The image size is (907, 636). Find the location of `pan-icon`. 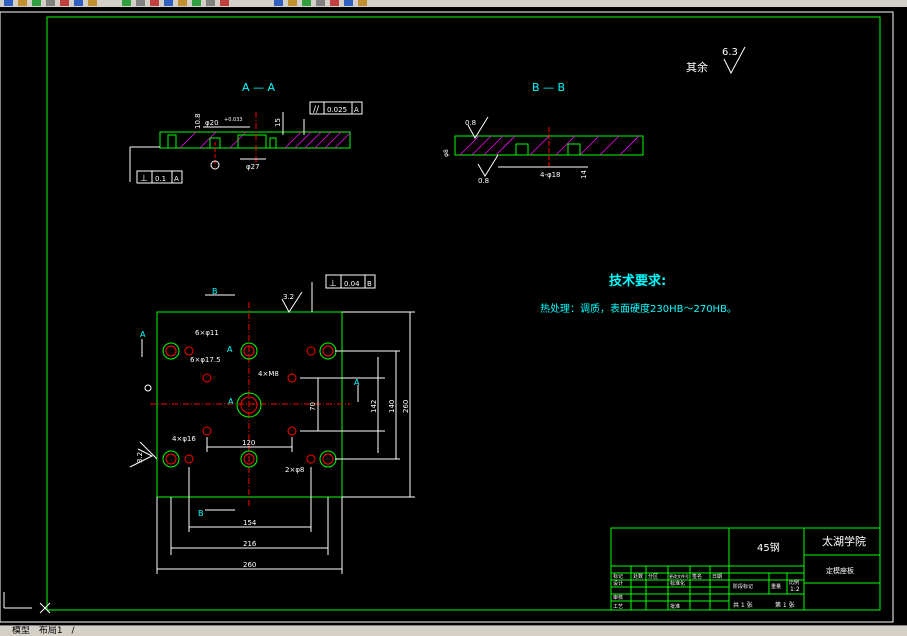

pan-icon is located at coordinates (182, 3).